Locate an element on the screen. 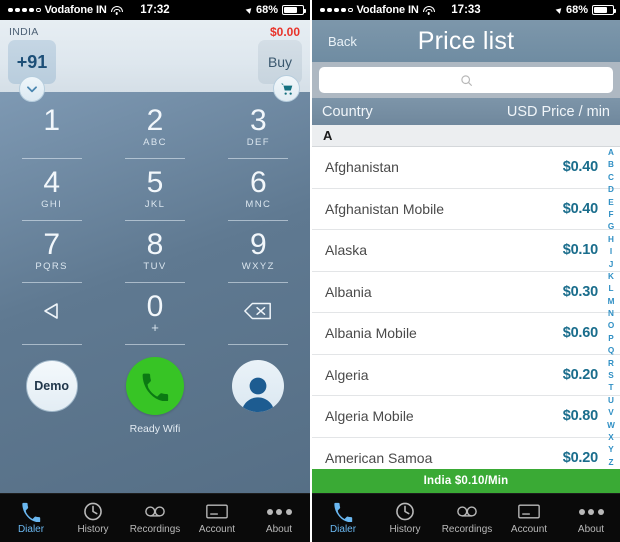 The image size is (620, 542). key-number: 4 is located at coordinates (51, 182).